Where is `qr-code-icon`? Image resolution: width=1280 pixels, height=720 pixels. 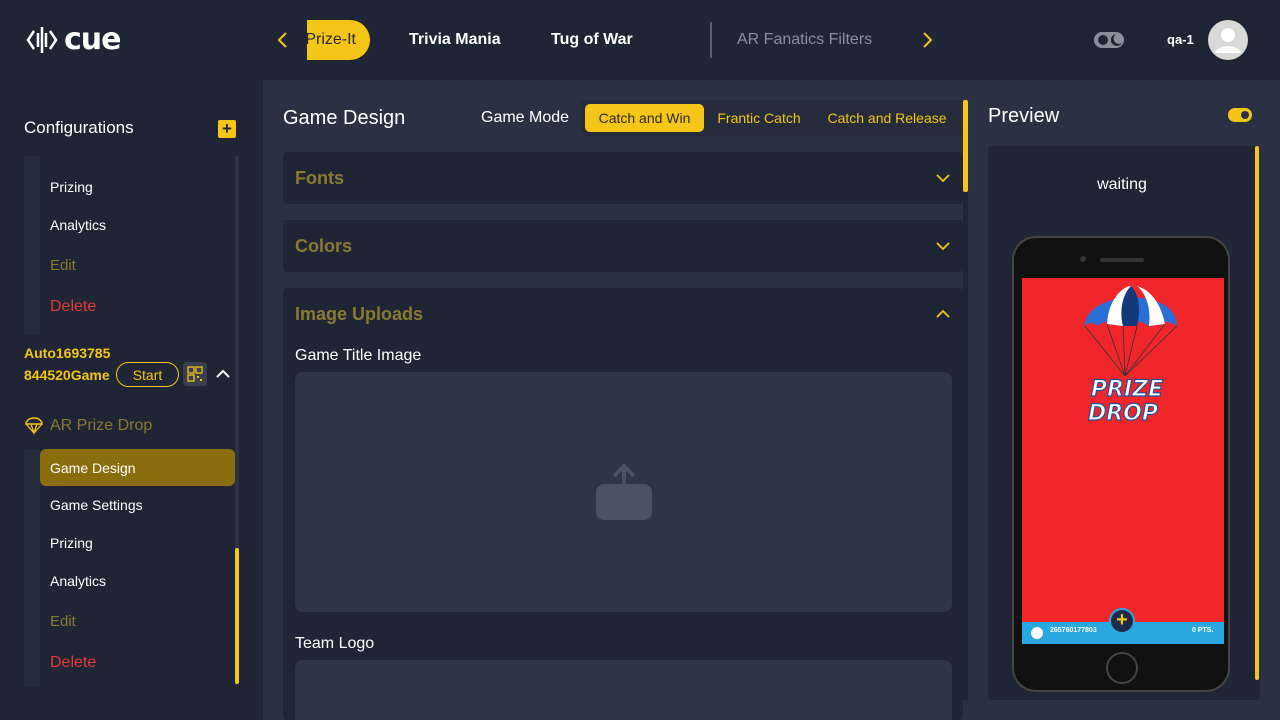 qr-code-icon is located at coordinates (195, 374).